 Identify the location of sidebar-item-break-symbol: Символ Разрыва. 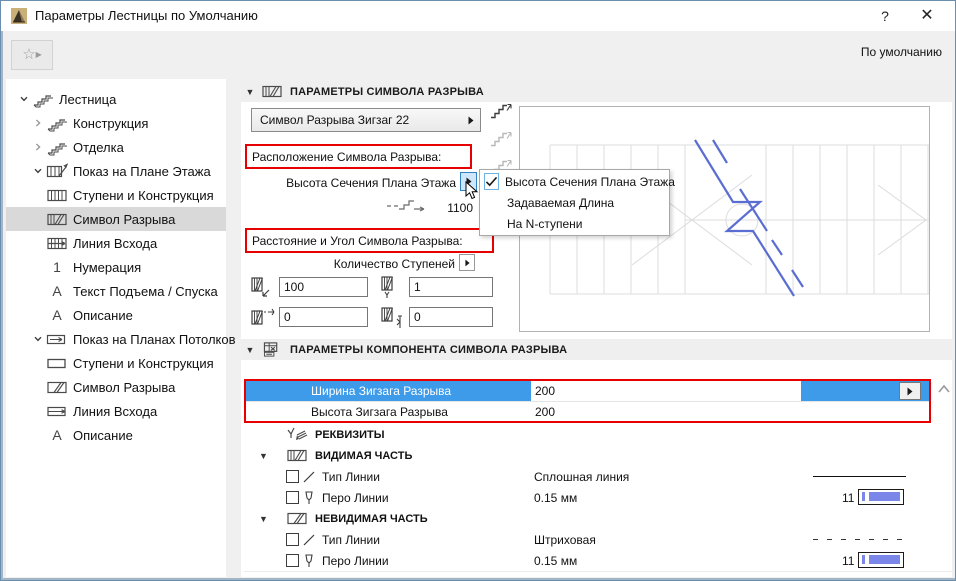
(116, 219).